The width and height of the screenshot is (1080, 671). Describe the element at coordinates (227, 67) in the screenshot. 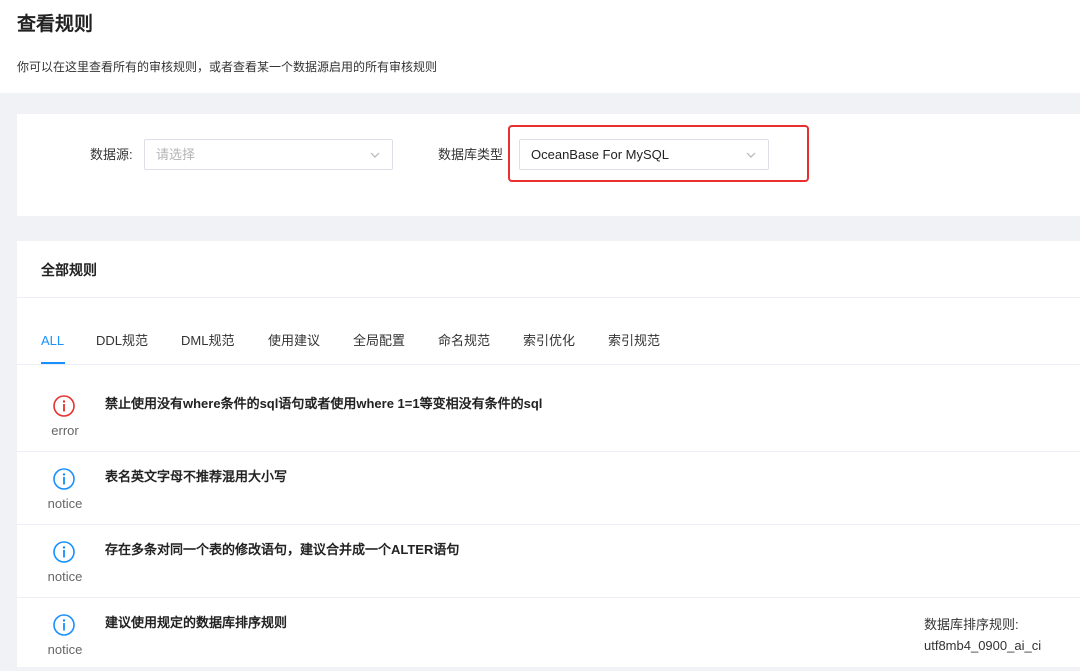

I see `page-description: 你可以在这里查看所有的审核规则，或者查看某一个数据源启用的所有审核规则` at that location.